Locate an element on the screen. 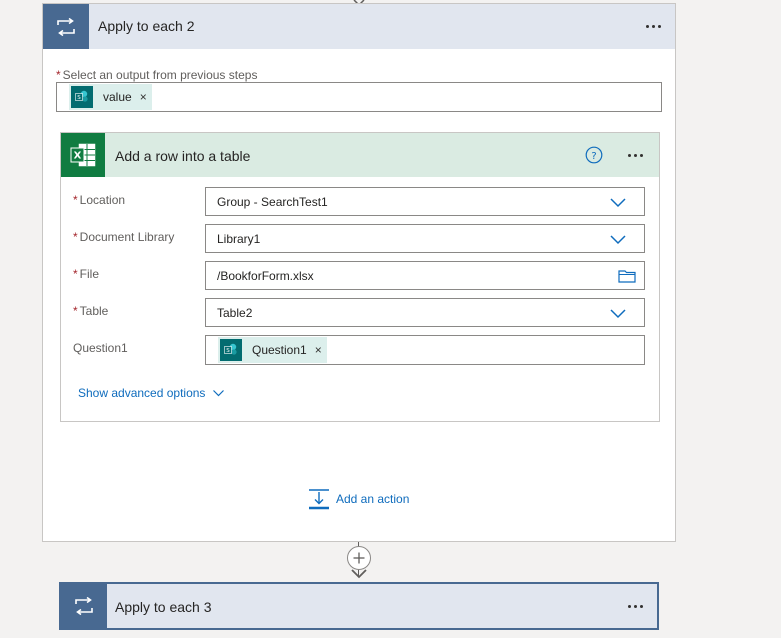  table-value: Table2 is located at coordinates (235, 313).